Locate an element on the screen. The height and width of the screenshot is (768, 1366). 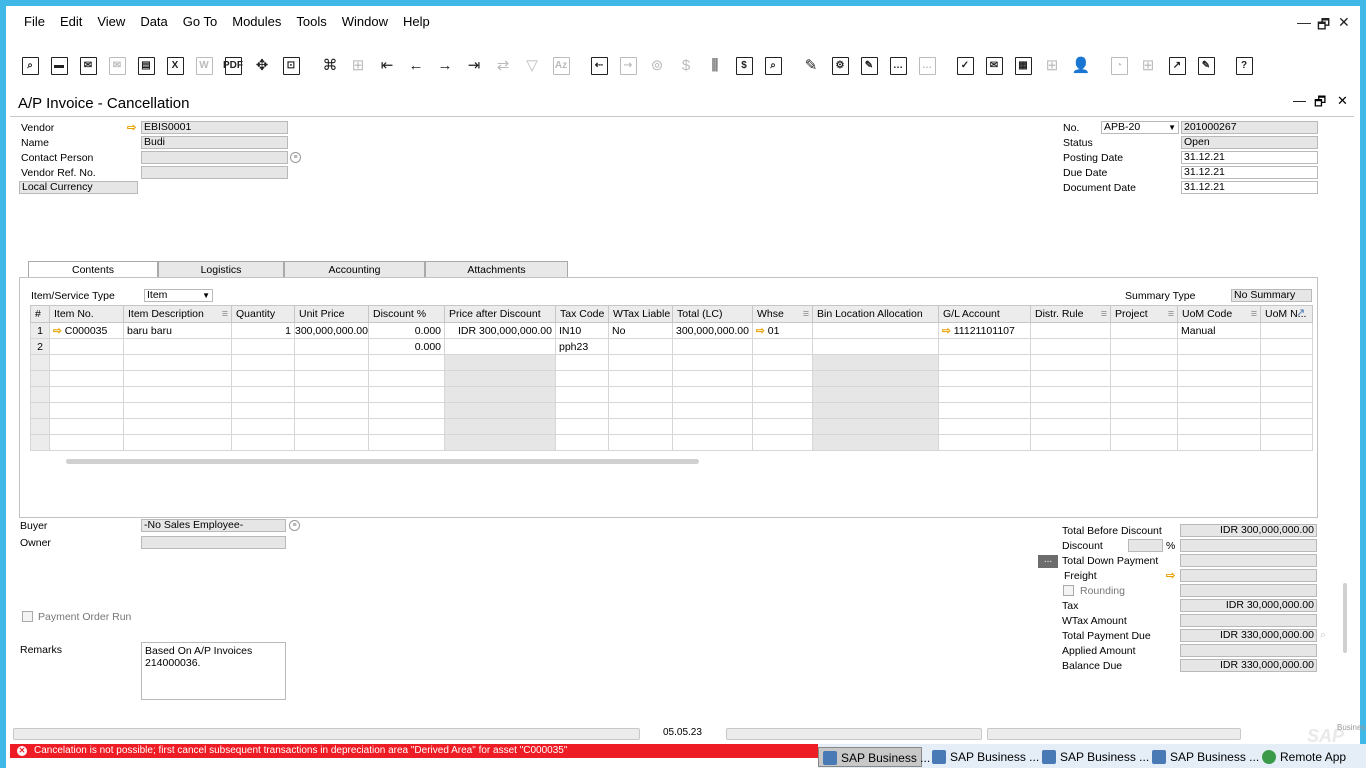
form-vertical-scrollbar is located at coordinates (1345, 390).